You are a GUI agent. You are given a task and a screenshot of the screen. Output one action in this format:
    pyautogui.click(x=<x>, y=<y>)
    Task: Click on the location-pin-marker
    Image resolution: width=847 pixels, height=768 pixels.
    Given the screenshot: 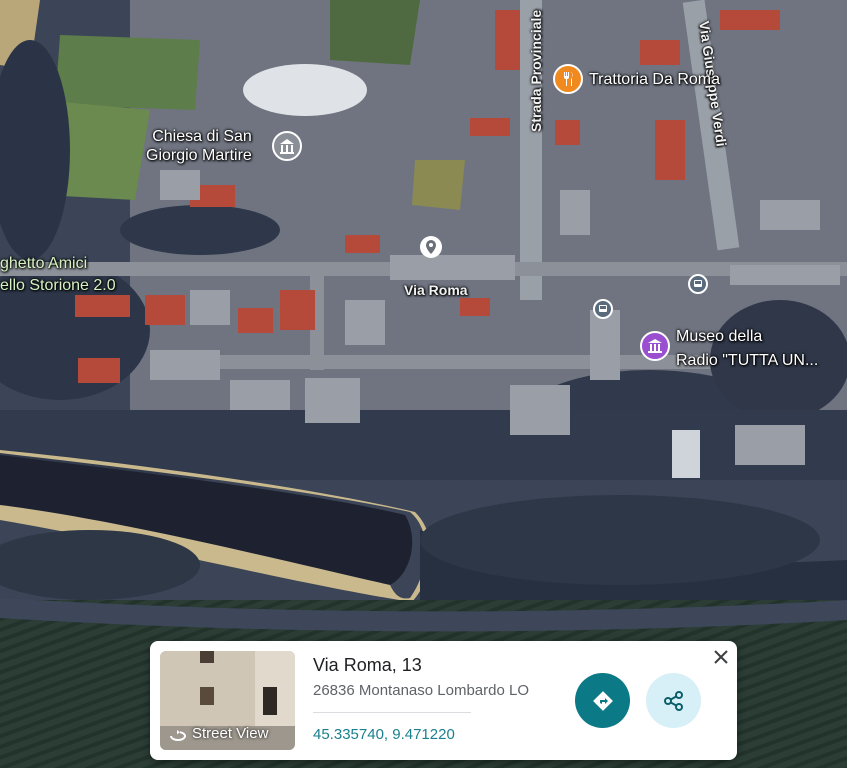 What is the action you would take?
    pyautogui.click(x=431, y=247)
    